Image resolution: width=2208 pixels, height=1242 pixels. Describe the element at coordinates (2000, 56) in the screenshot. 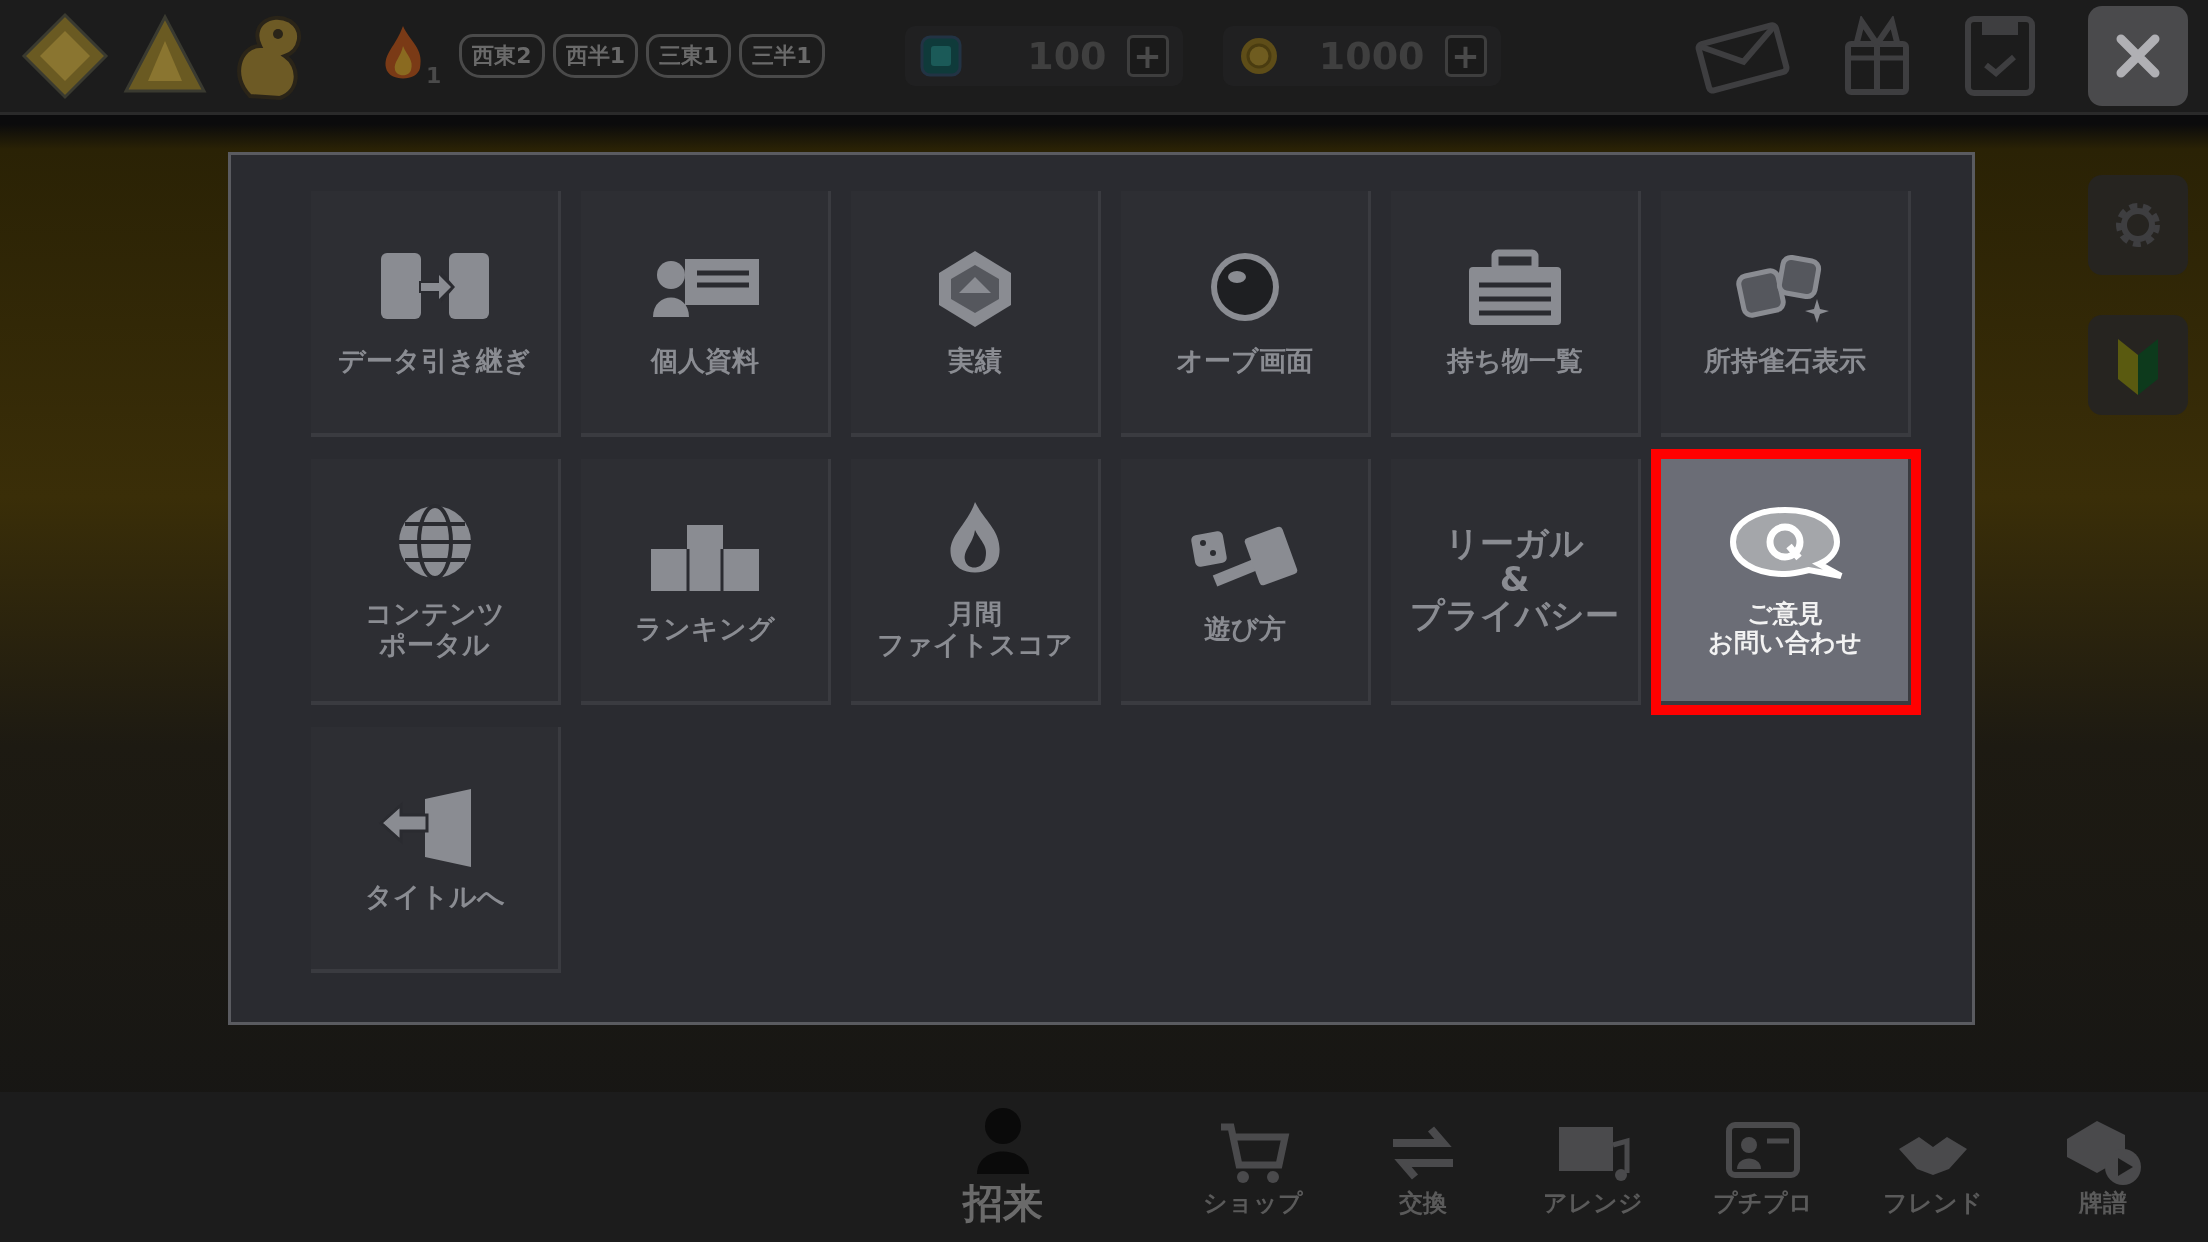

I see `clipboard-icon` at that location.